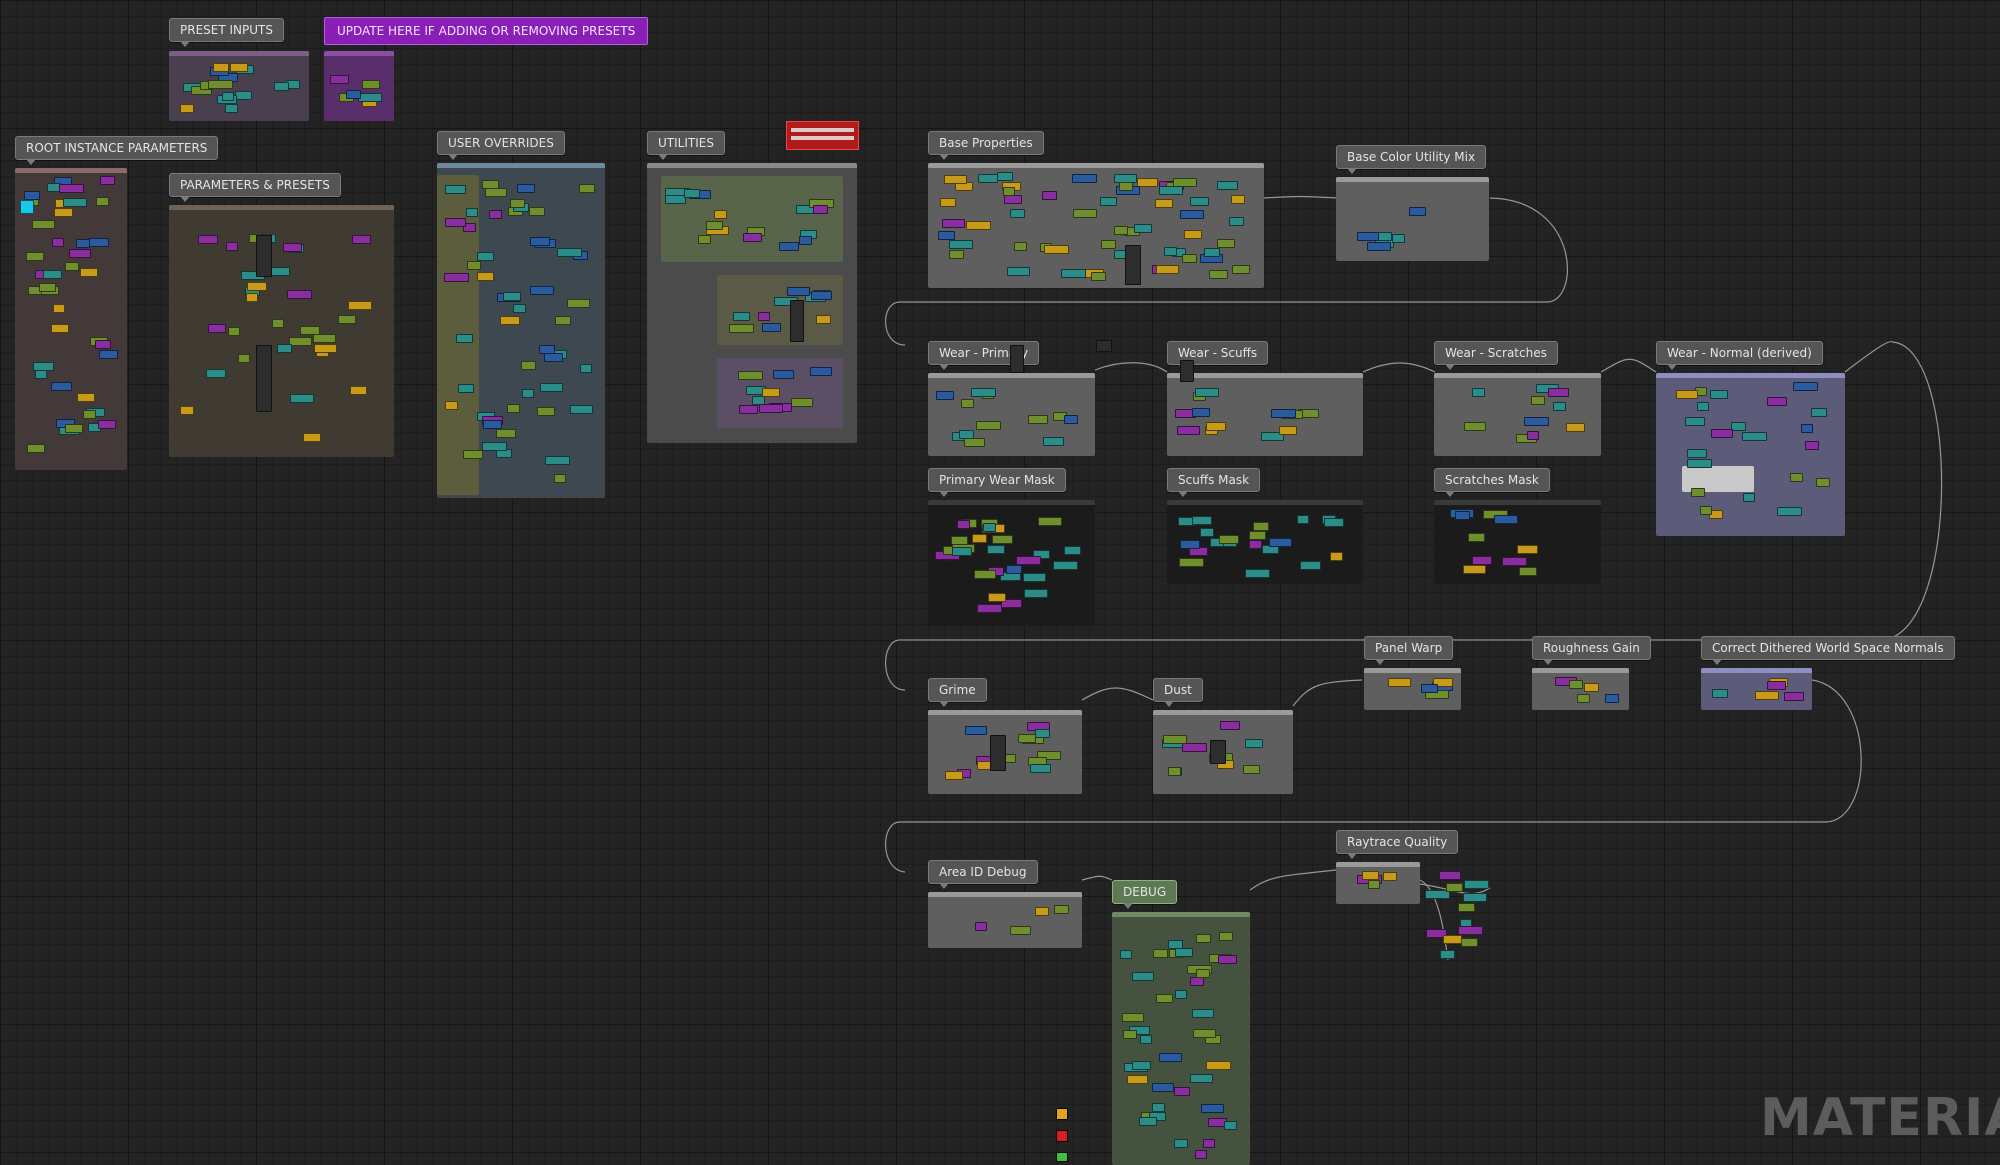 The image size is (2000, 1165). I want to click on color-swatch-green, so click(1062, 1157).